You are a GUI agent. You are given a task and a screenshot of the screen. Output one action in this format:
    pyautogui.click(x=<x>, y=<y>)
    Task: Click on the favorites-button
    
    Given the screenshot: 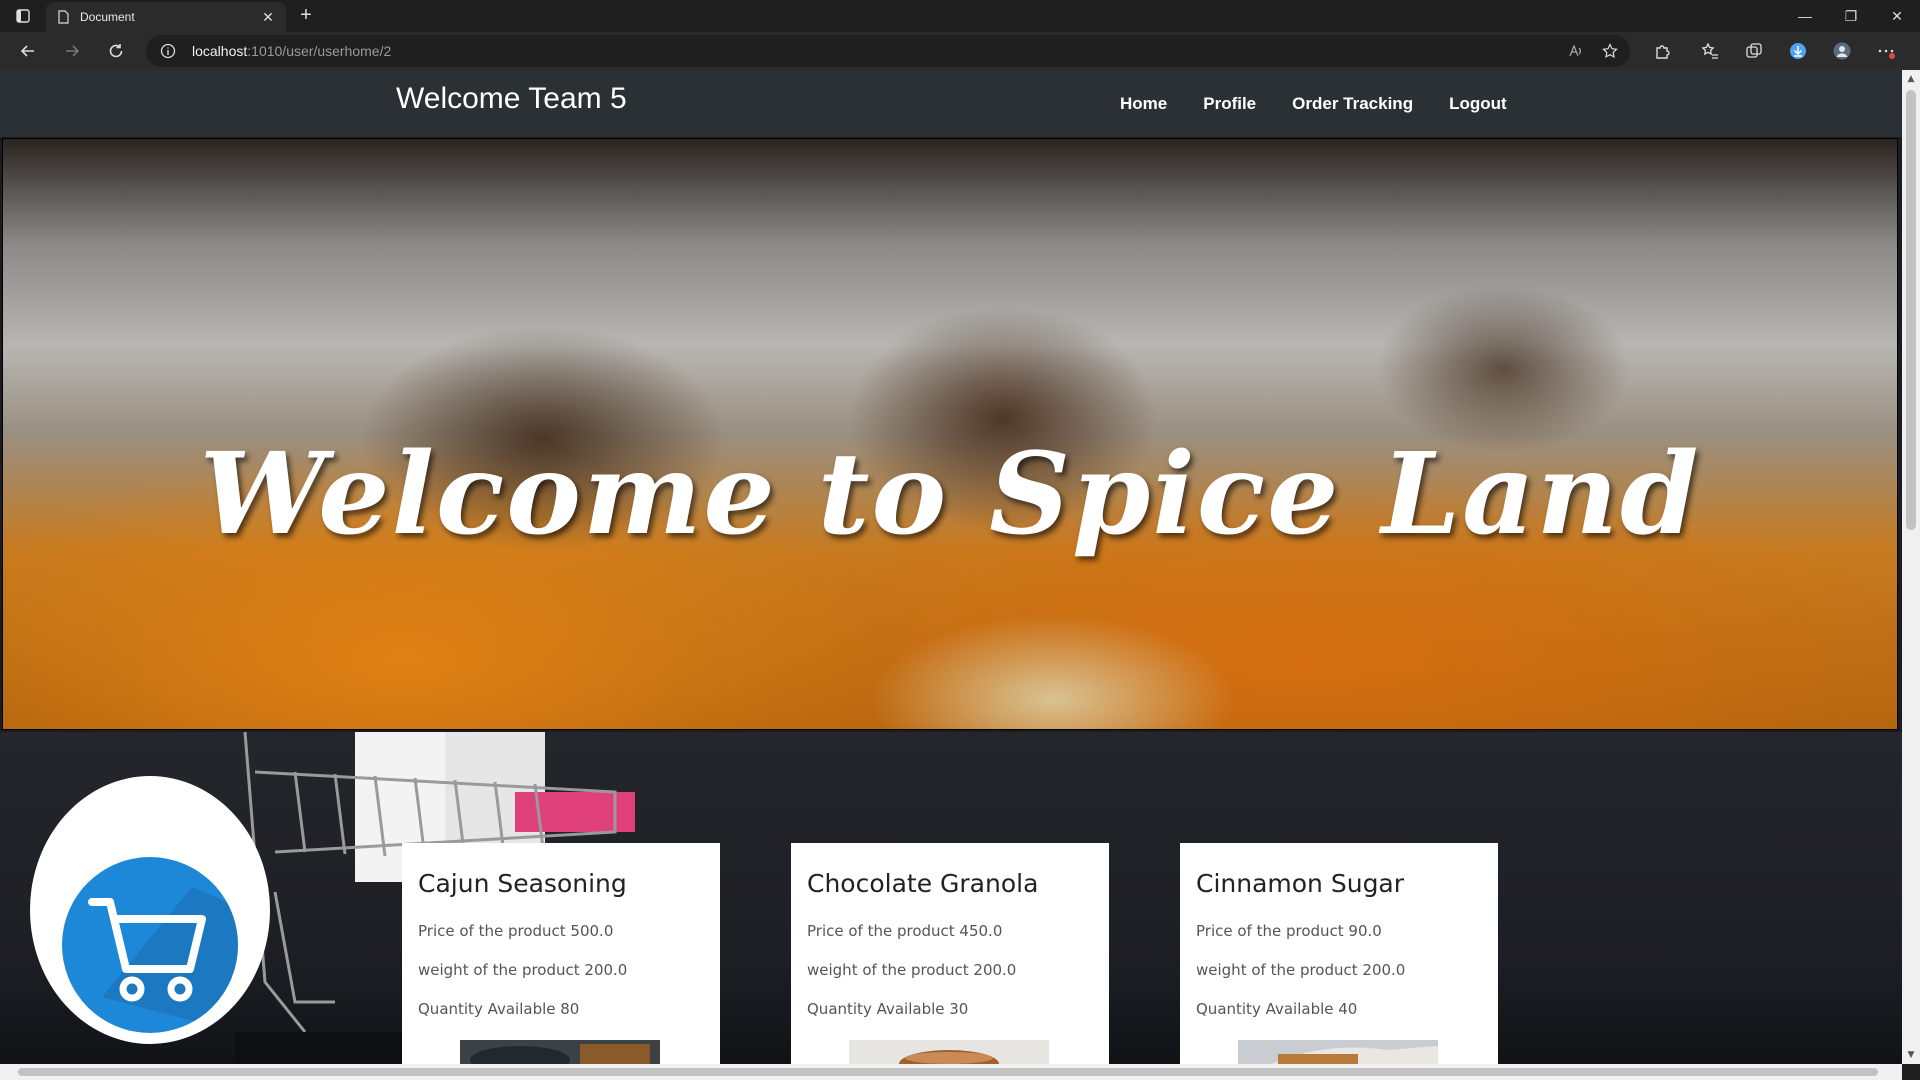 What is the action you would take?
    pyautogui.click(x=1710, y=51)
    